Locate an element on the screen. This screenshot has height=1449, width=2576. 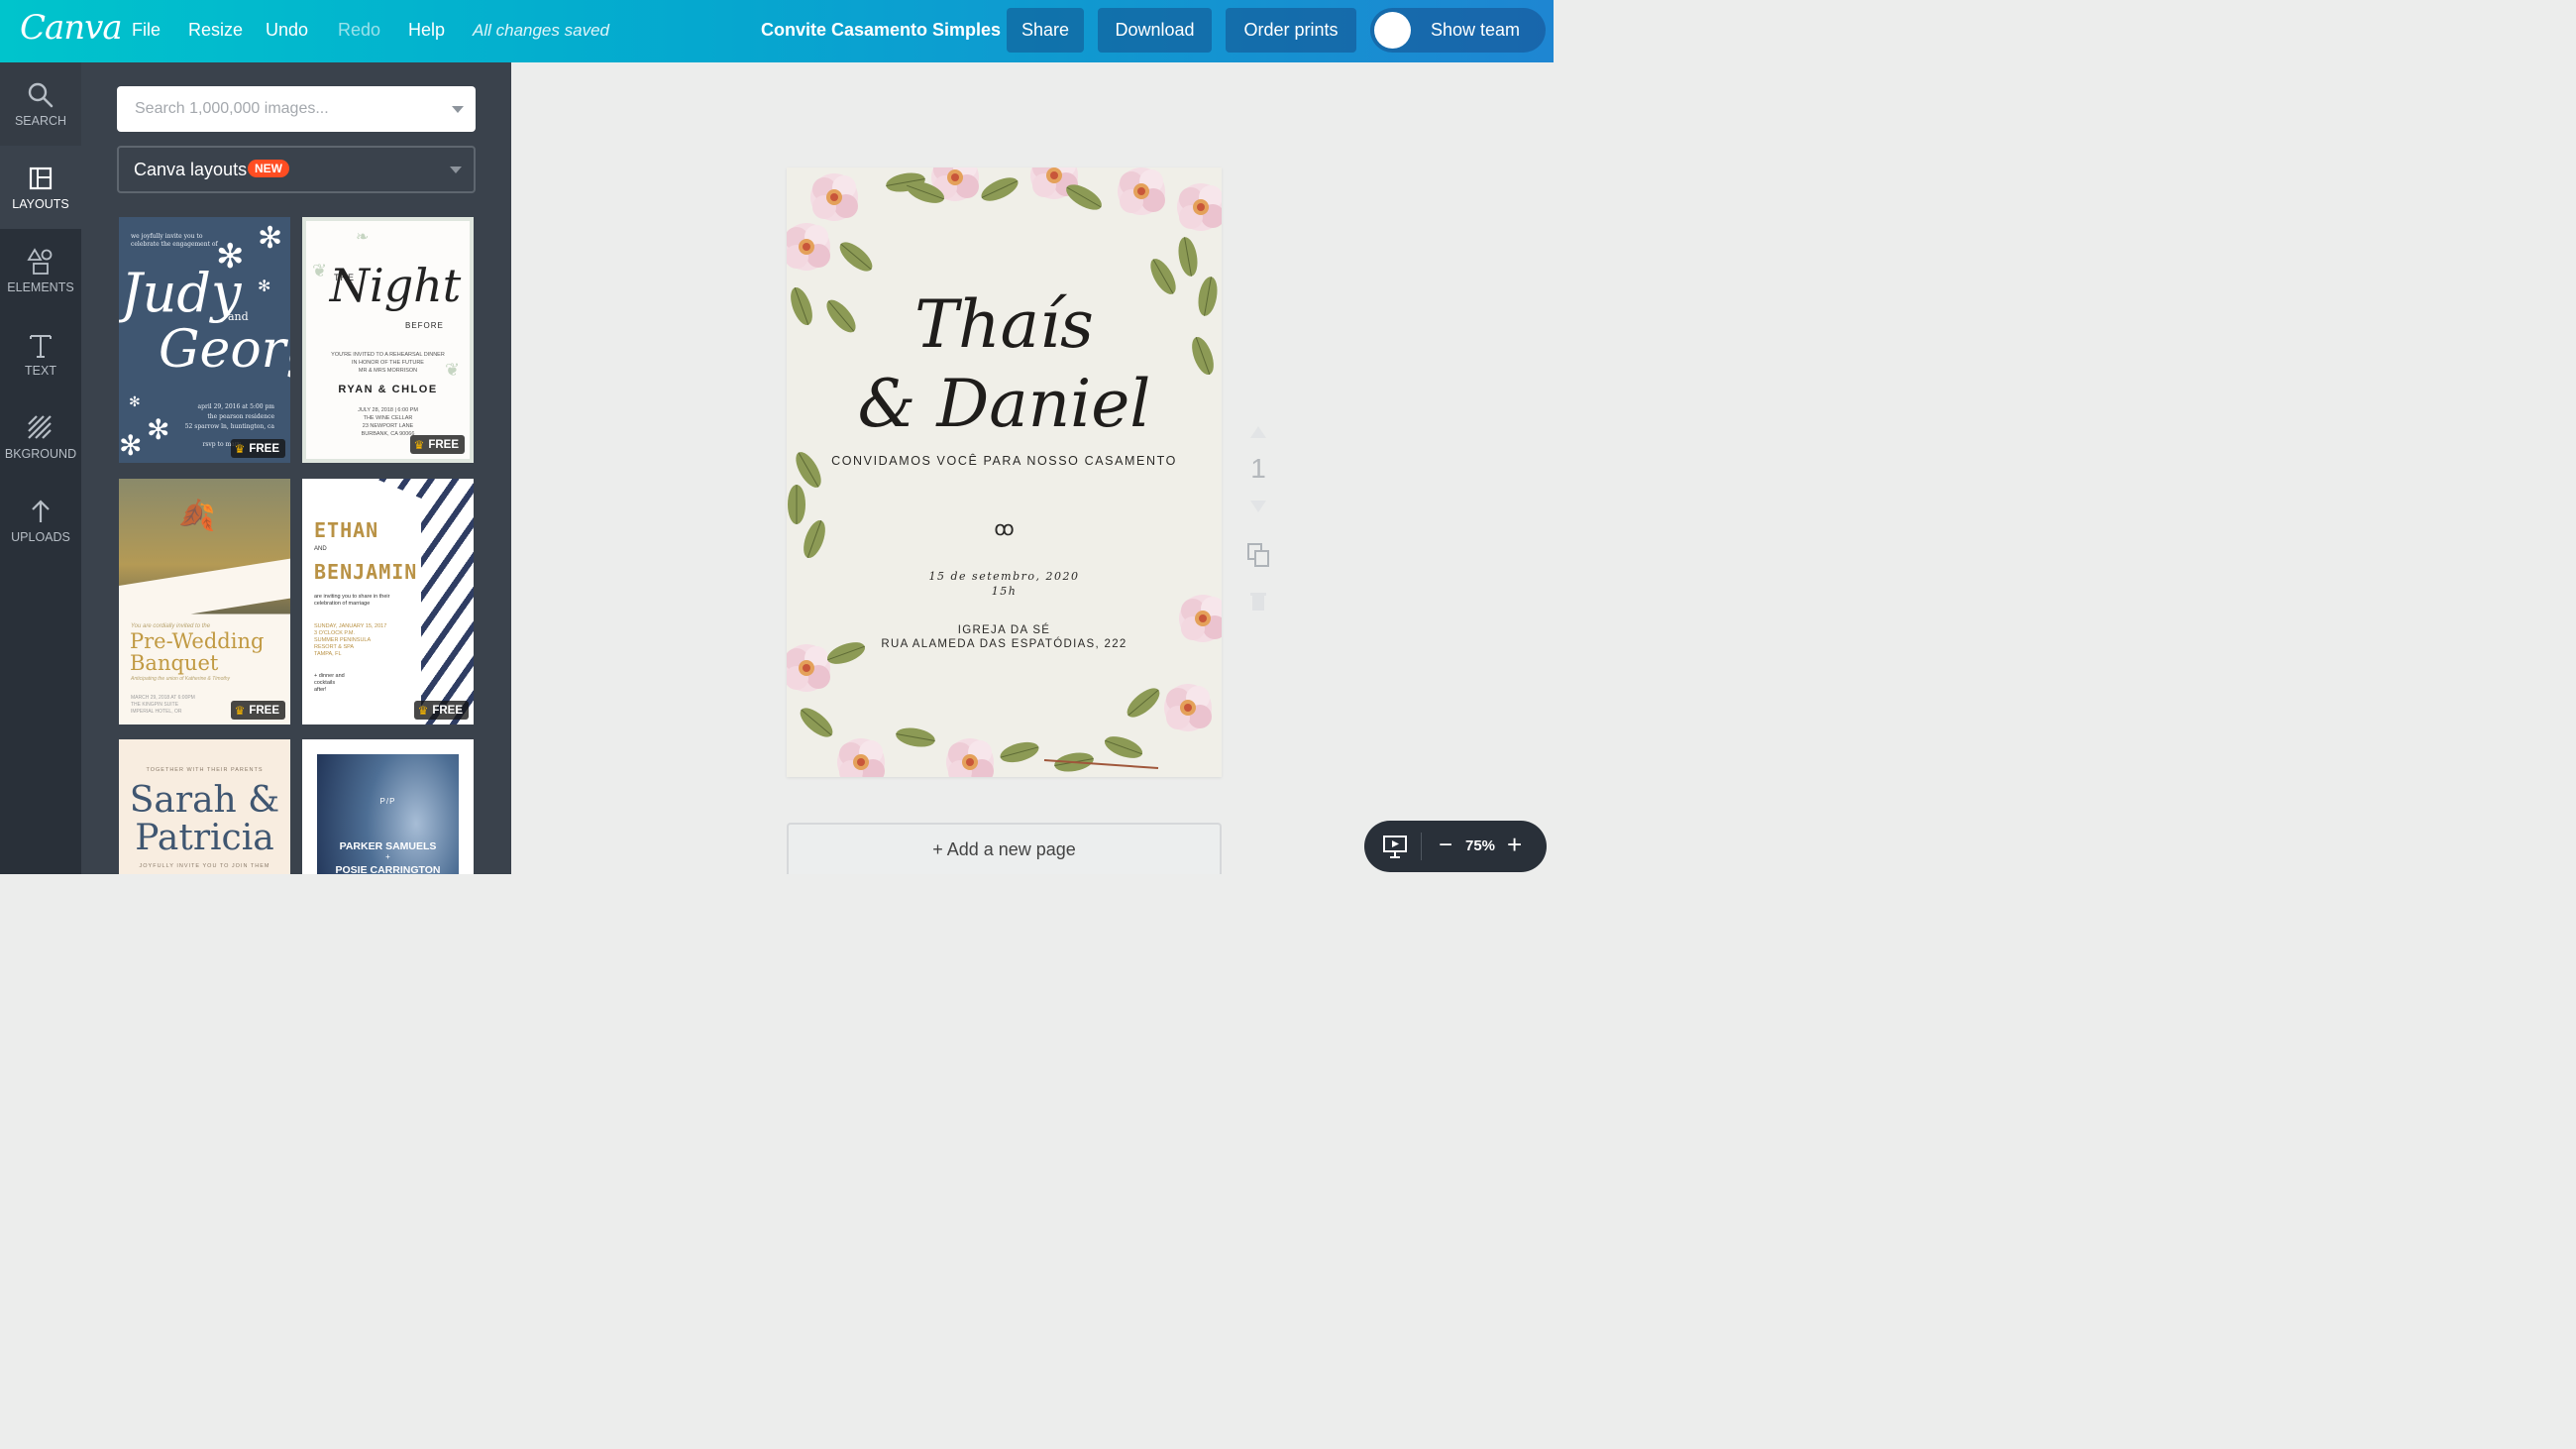
template-text: THE WINE CELLAR is located at coordinates (388, 418).